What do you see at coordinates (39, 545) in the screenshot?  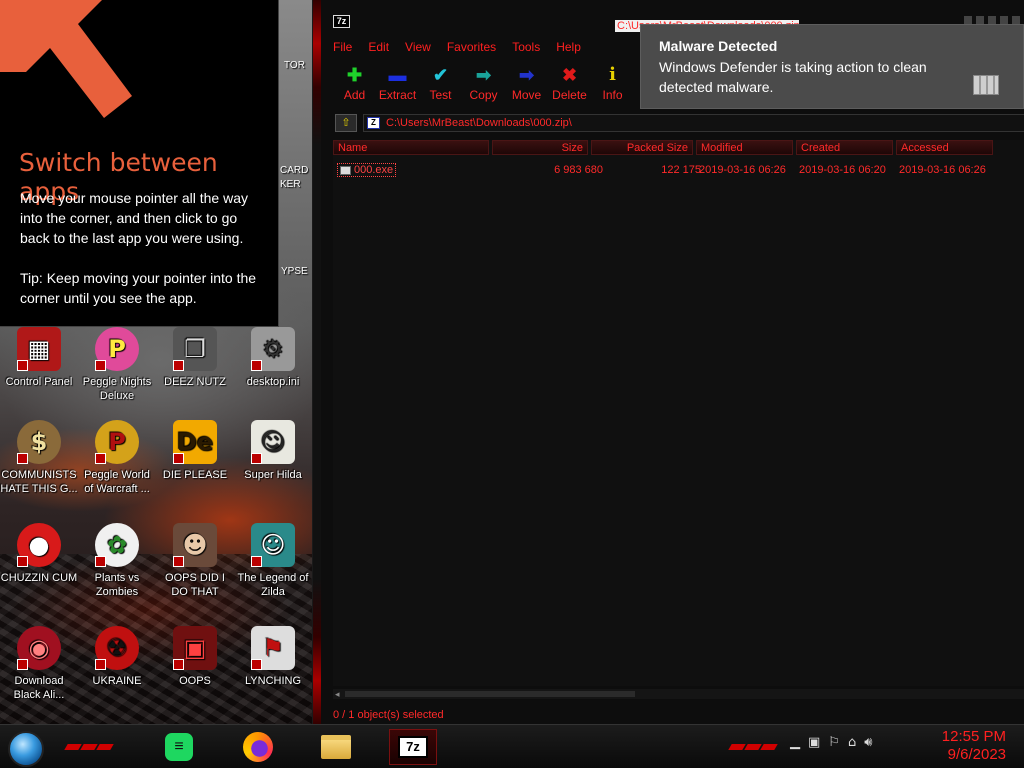 I see `chuzzle-icon: ●` at bounding box center [39, 545].